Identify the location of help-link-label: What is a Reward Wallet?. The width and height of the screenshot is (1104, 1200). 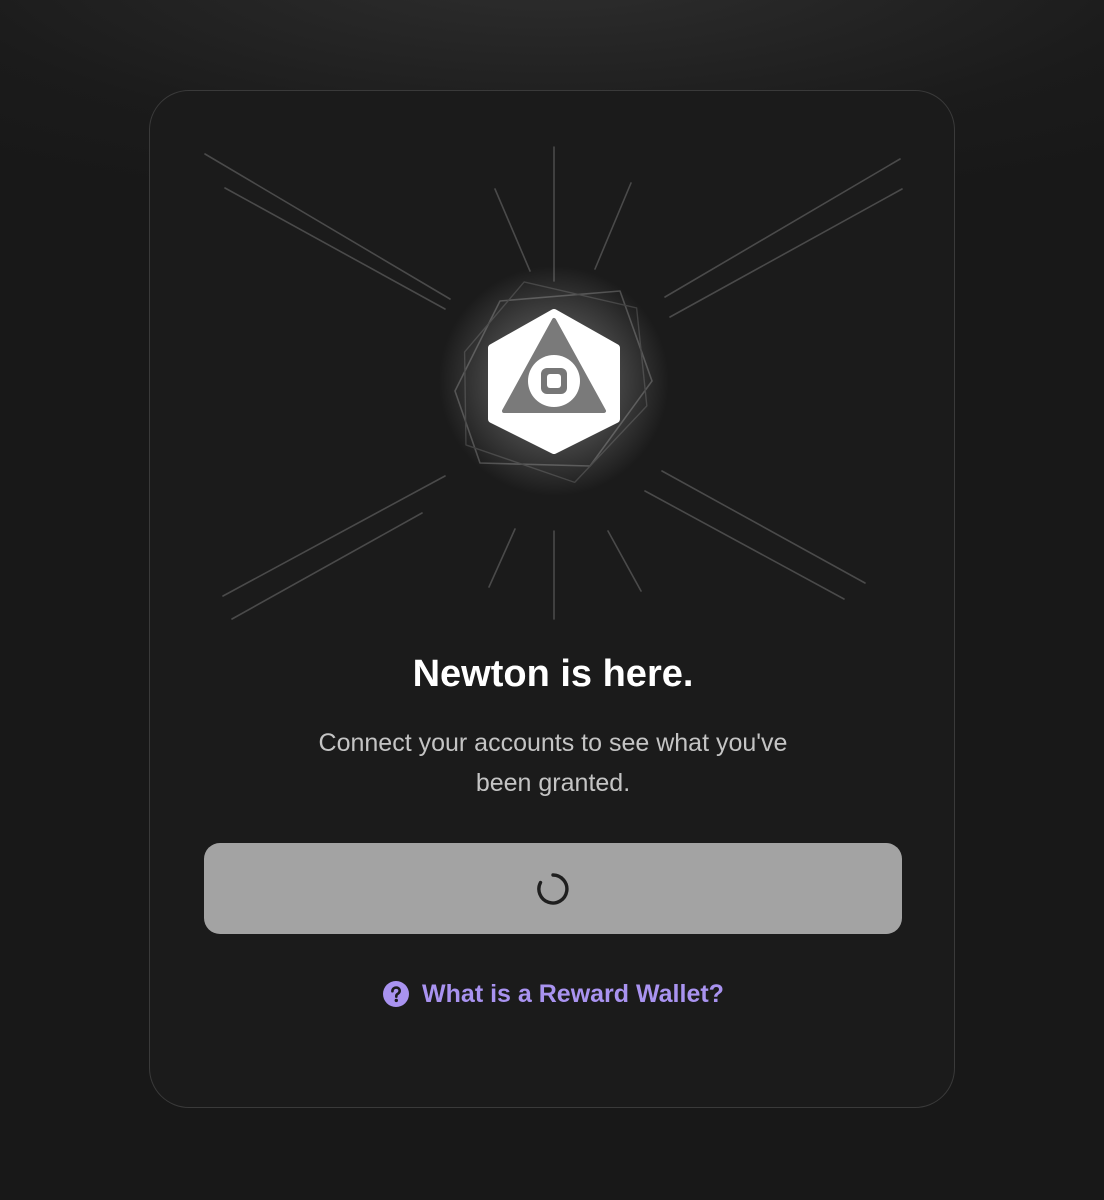
(573, 994).